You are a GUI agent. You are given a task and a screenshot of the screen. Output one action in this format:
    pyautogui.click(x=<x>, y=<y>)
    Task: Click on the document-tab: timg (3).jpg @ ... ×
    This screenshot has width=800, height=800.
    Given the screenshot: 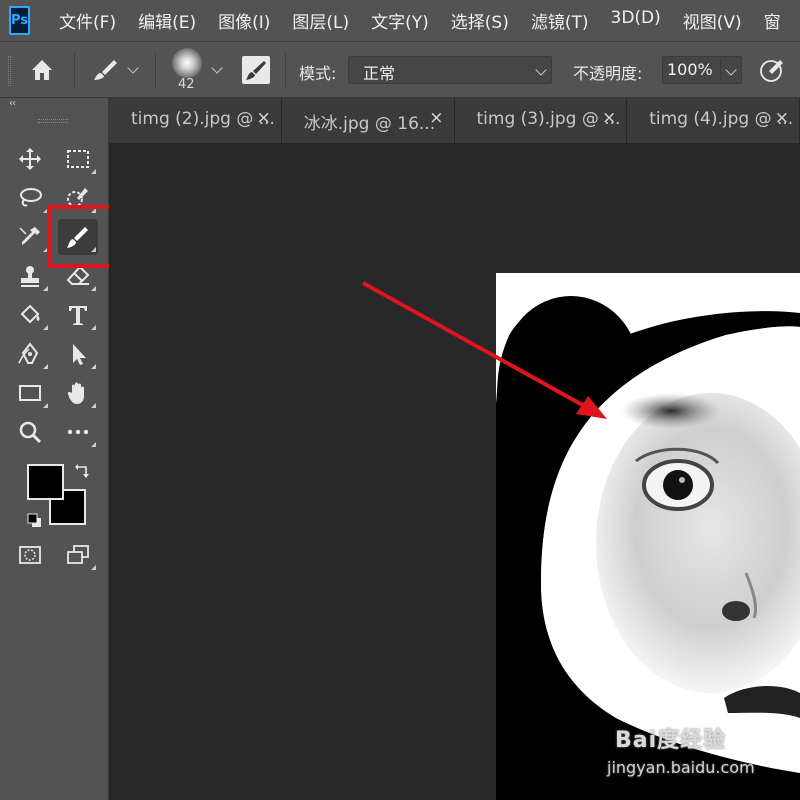 What is the action you would take?
    pyautogui.click(x=541, y=120)
    